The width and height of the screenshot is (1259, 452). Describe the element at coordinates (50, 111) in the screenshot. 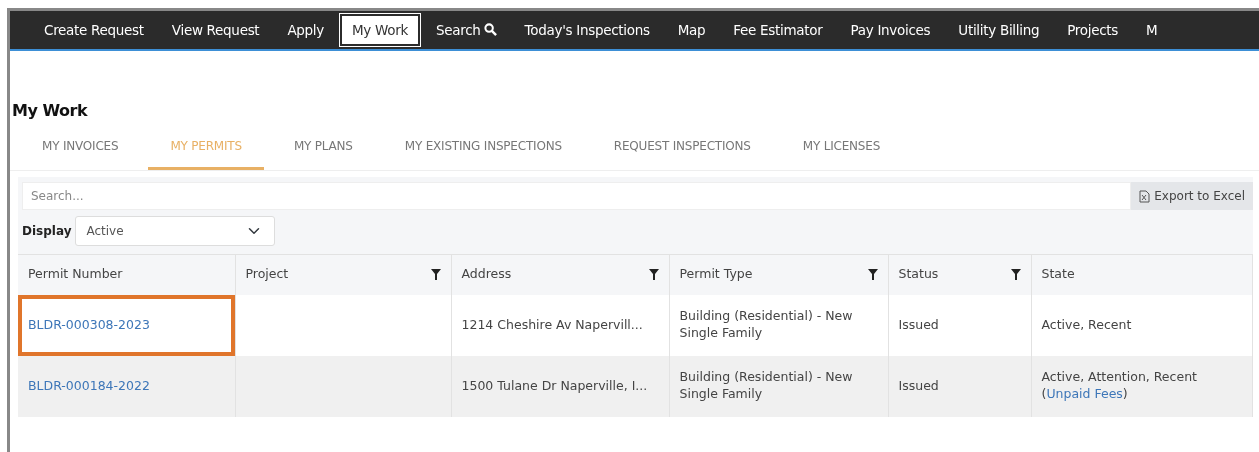

I see `page-title: My Work` at that location.